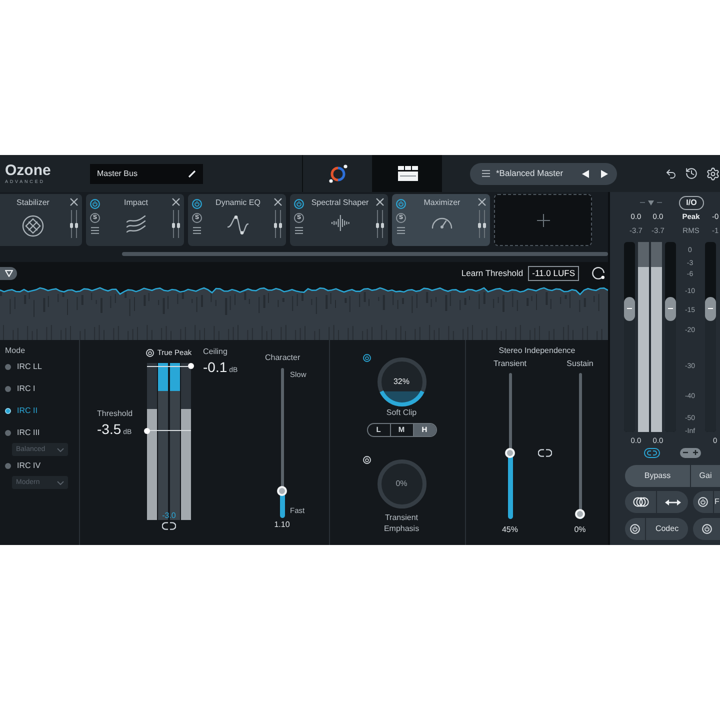 This screenshot has height=720, width=720. I want to click on lufs-target-field: -11.0 LUFS, so click(553, 273).